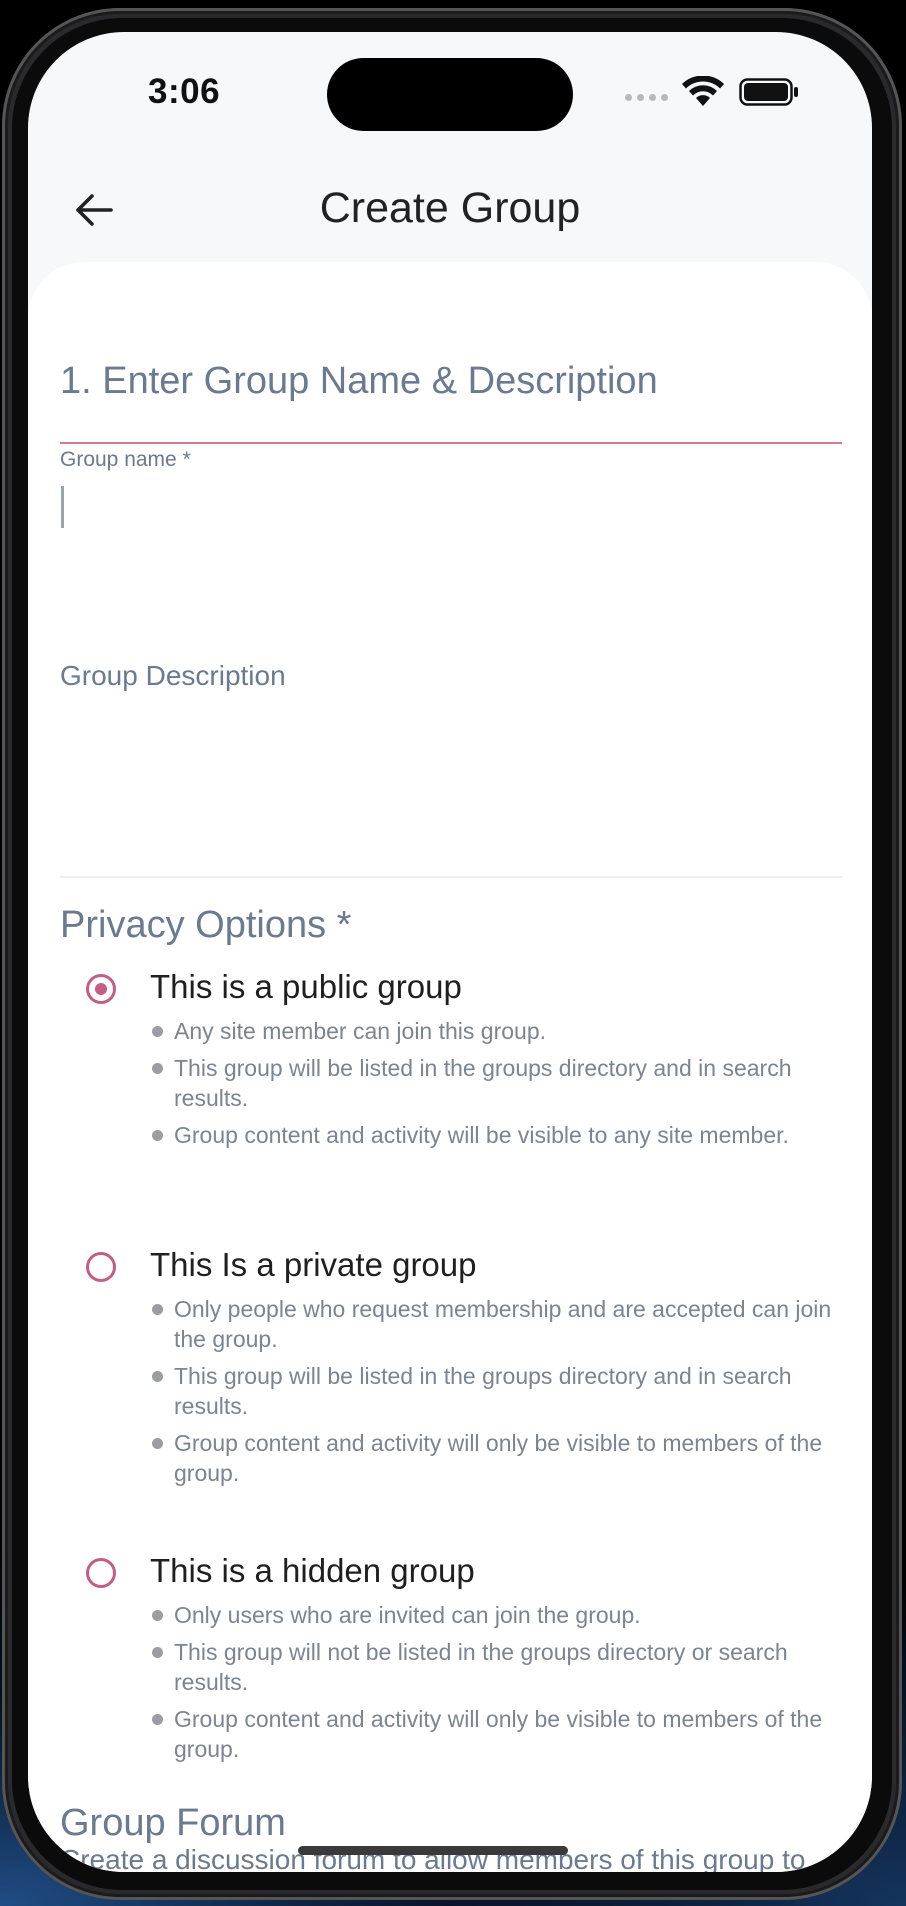  I want to click on group-description-label: Group Description, so click(173, 675).